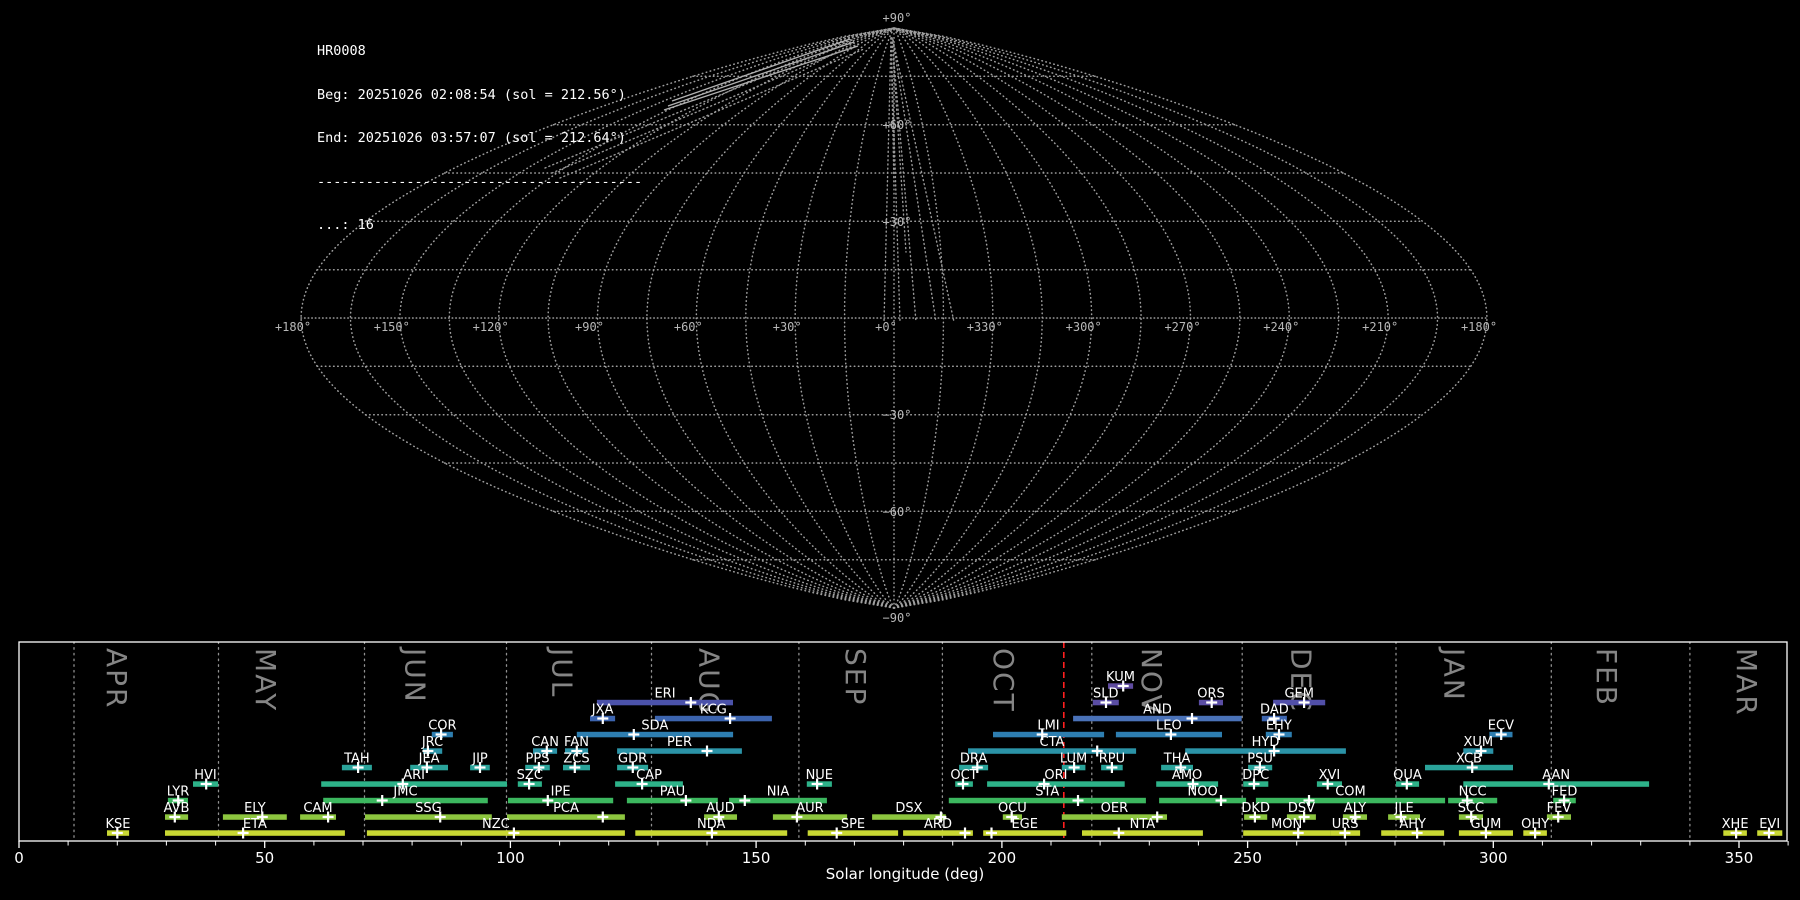 This screenshot has height=900, width=1800. What do you see at coordinates (566, 808) in the screenshot?
I see `shower-label-PCA: PCA` at bounding box center [566, 808].